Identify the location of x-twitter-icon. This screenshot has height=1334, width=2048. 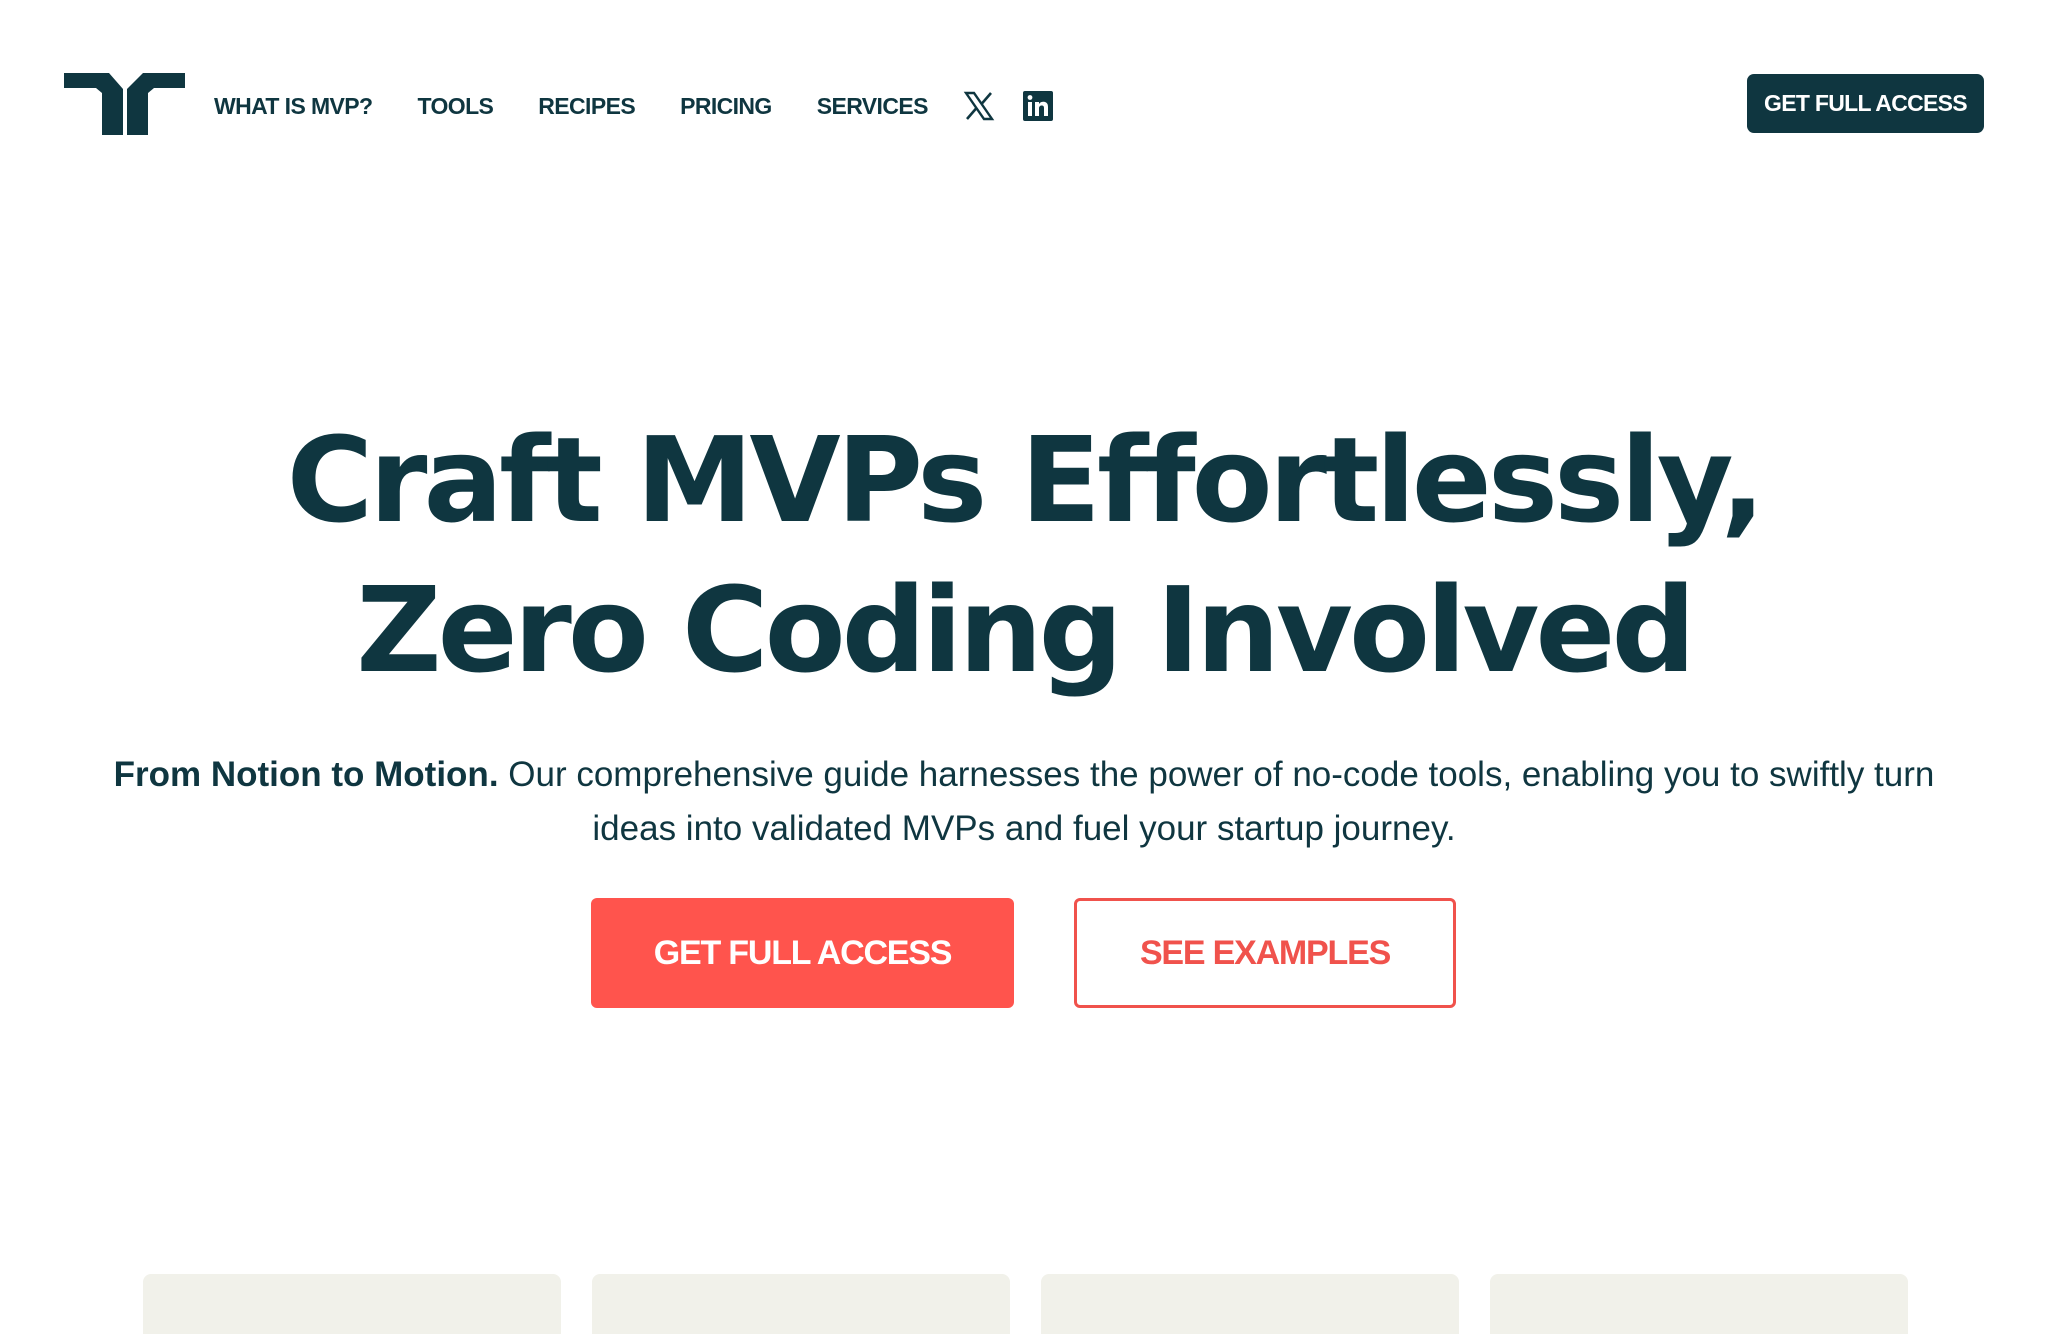
(979, 106).